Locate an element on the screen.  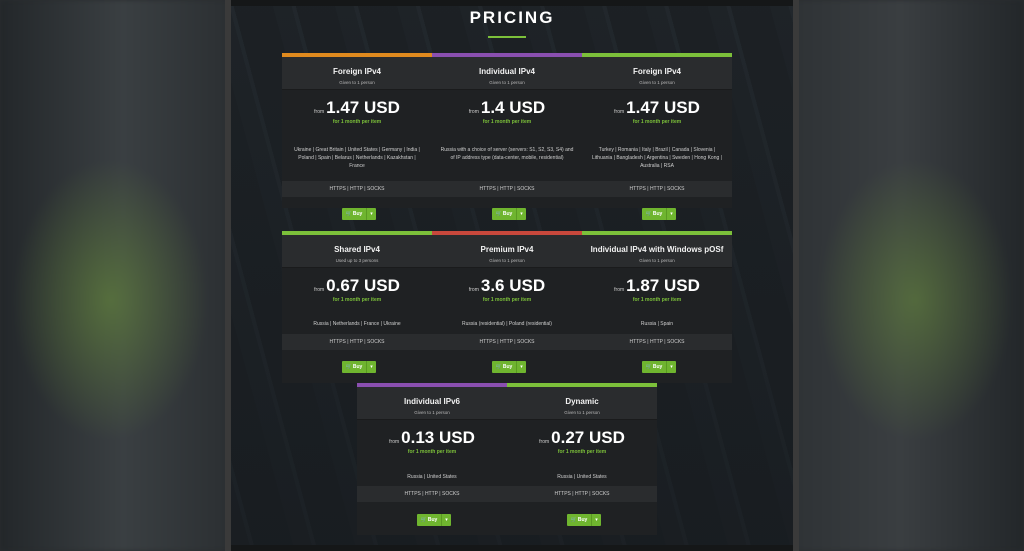
price-value: 3.6 USD is located at coordinates (513, 285).